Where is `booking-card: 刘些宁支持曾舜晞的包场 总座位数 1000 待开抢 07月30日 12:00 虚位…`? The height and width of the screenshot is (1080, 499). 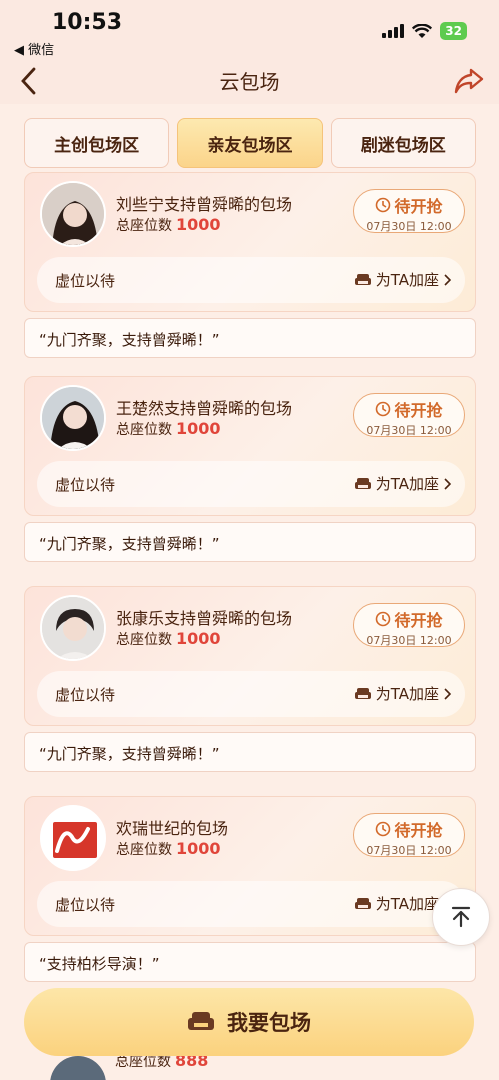
booking-card: 刘些宁支持曾舜晞的包场 总座位数 1000 待开抢 07月30日 12:00 虚位… is located at coordinates (250, 242).